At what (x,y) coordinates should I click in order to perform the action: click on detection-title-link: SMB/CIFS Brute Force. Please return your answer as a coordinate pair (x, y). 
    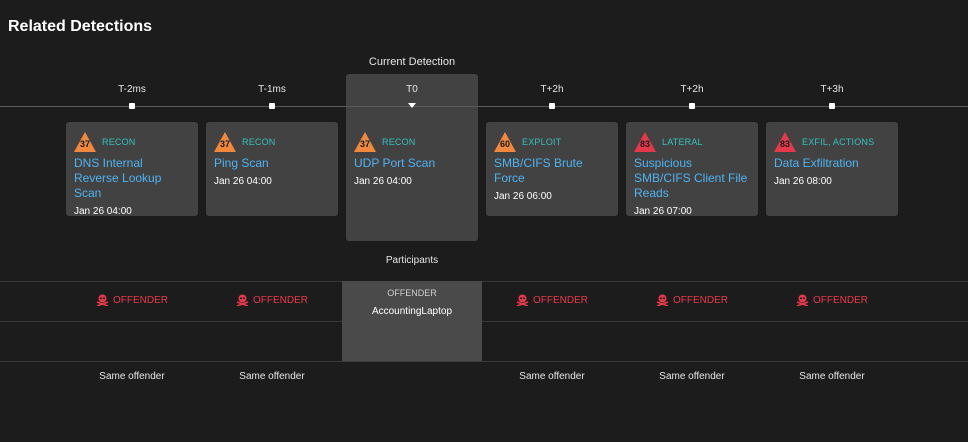
    Looking at the image, I should click on (552, 171).